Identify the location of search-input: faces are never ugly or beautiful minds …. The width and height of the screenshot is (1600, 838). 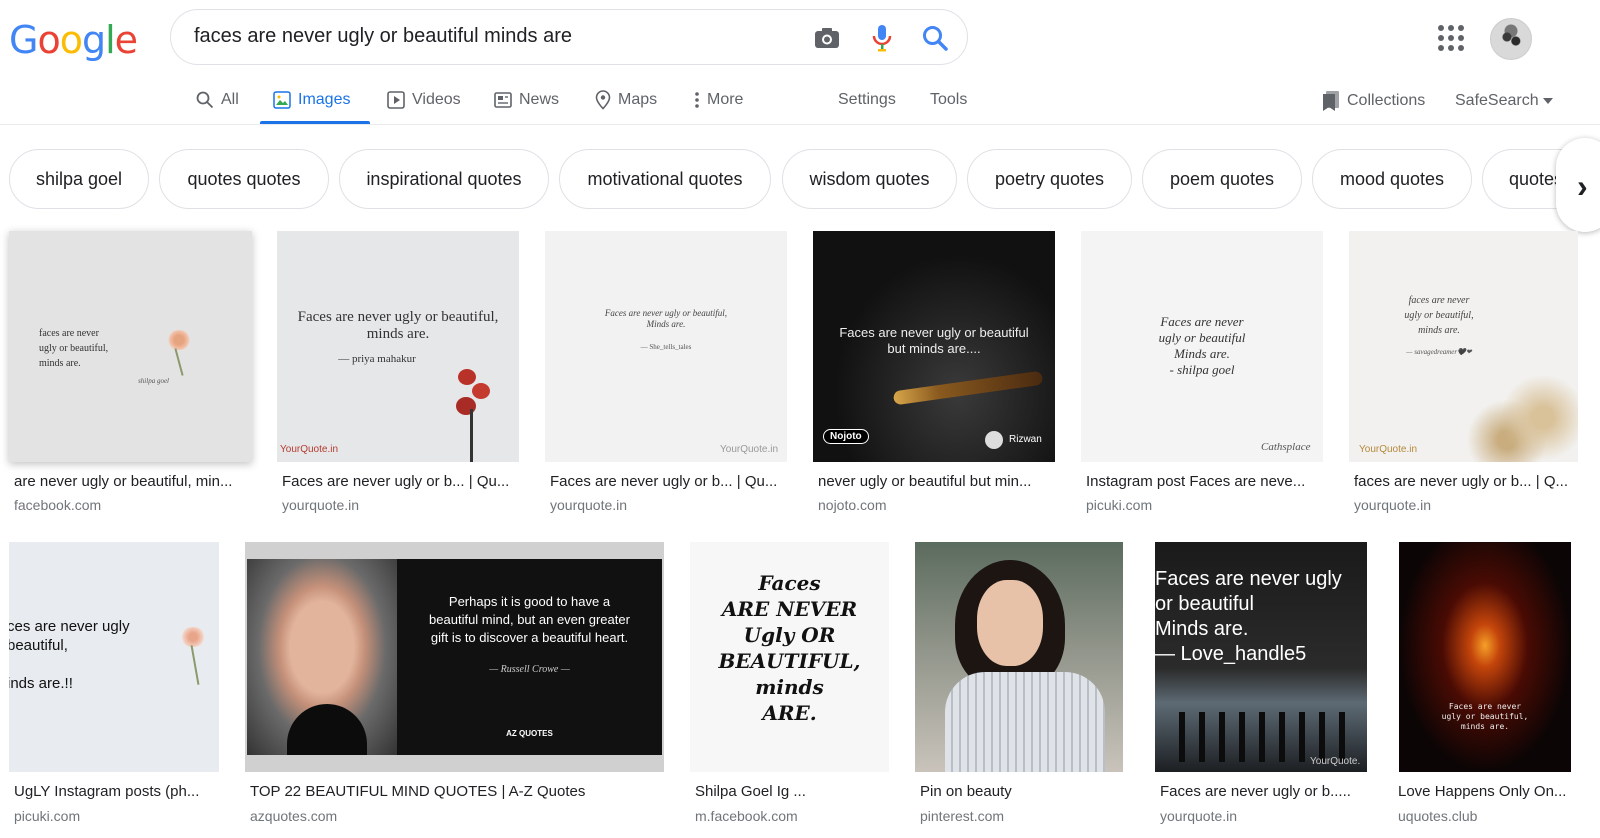
(383, 36).